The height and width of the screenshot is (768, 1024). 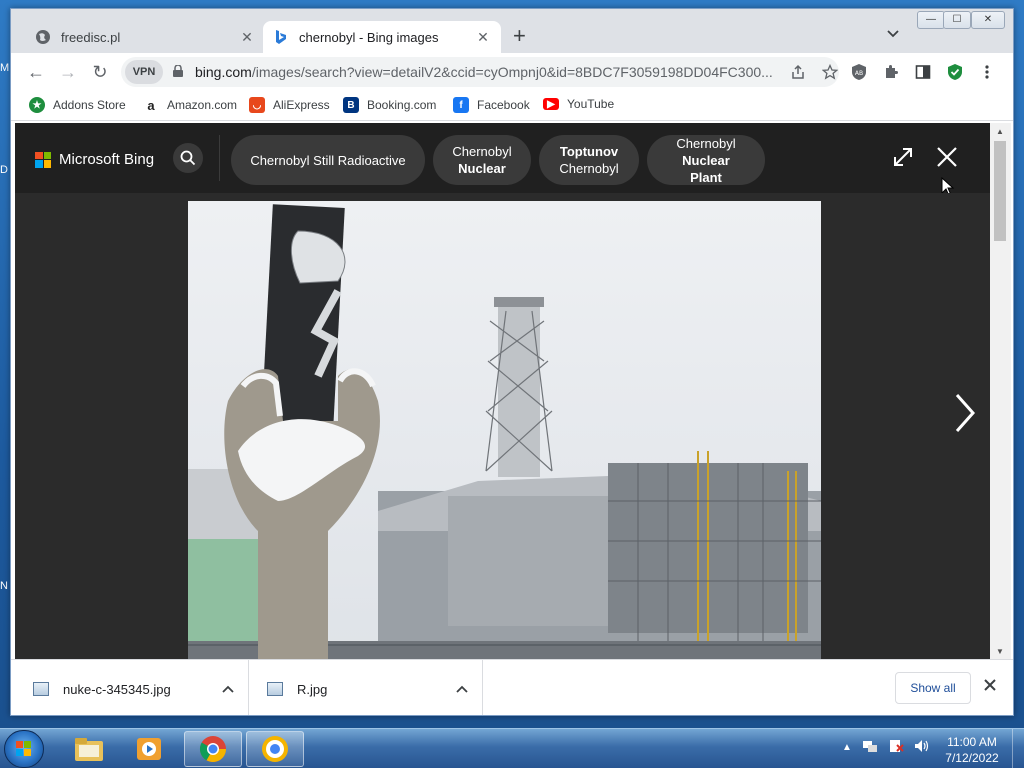 I want to click on desktop-icon-edge: M, so click(x=5, y=68).